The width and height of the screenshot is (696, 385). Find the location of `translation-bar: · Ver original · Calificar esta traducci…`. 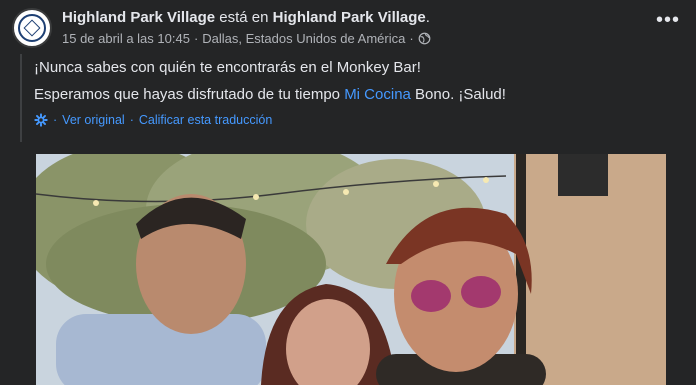

translation-bar: · Ver original · Calificar esta traducci… is located at coordinates (354, 120).